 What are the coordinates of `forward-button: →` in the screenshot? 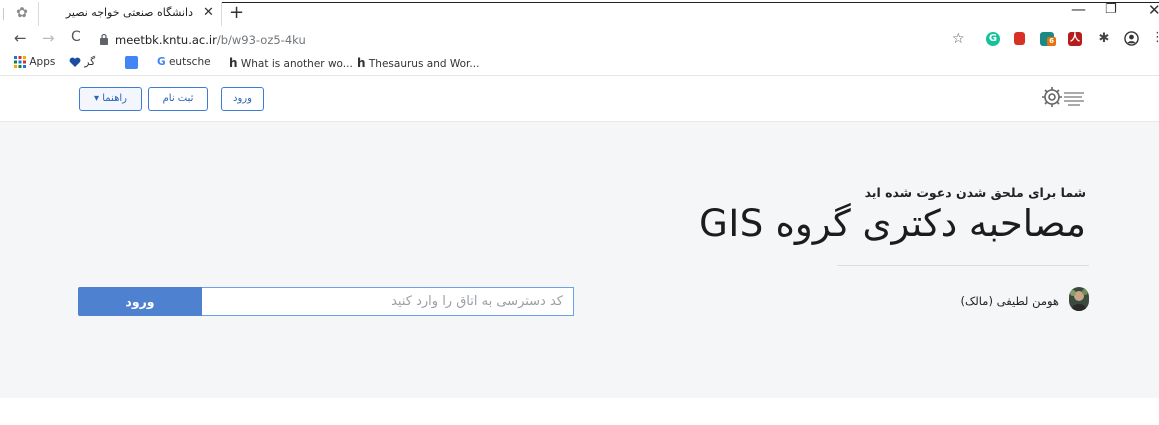 It's located at (48, 38).